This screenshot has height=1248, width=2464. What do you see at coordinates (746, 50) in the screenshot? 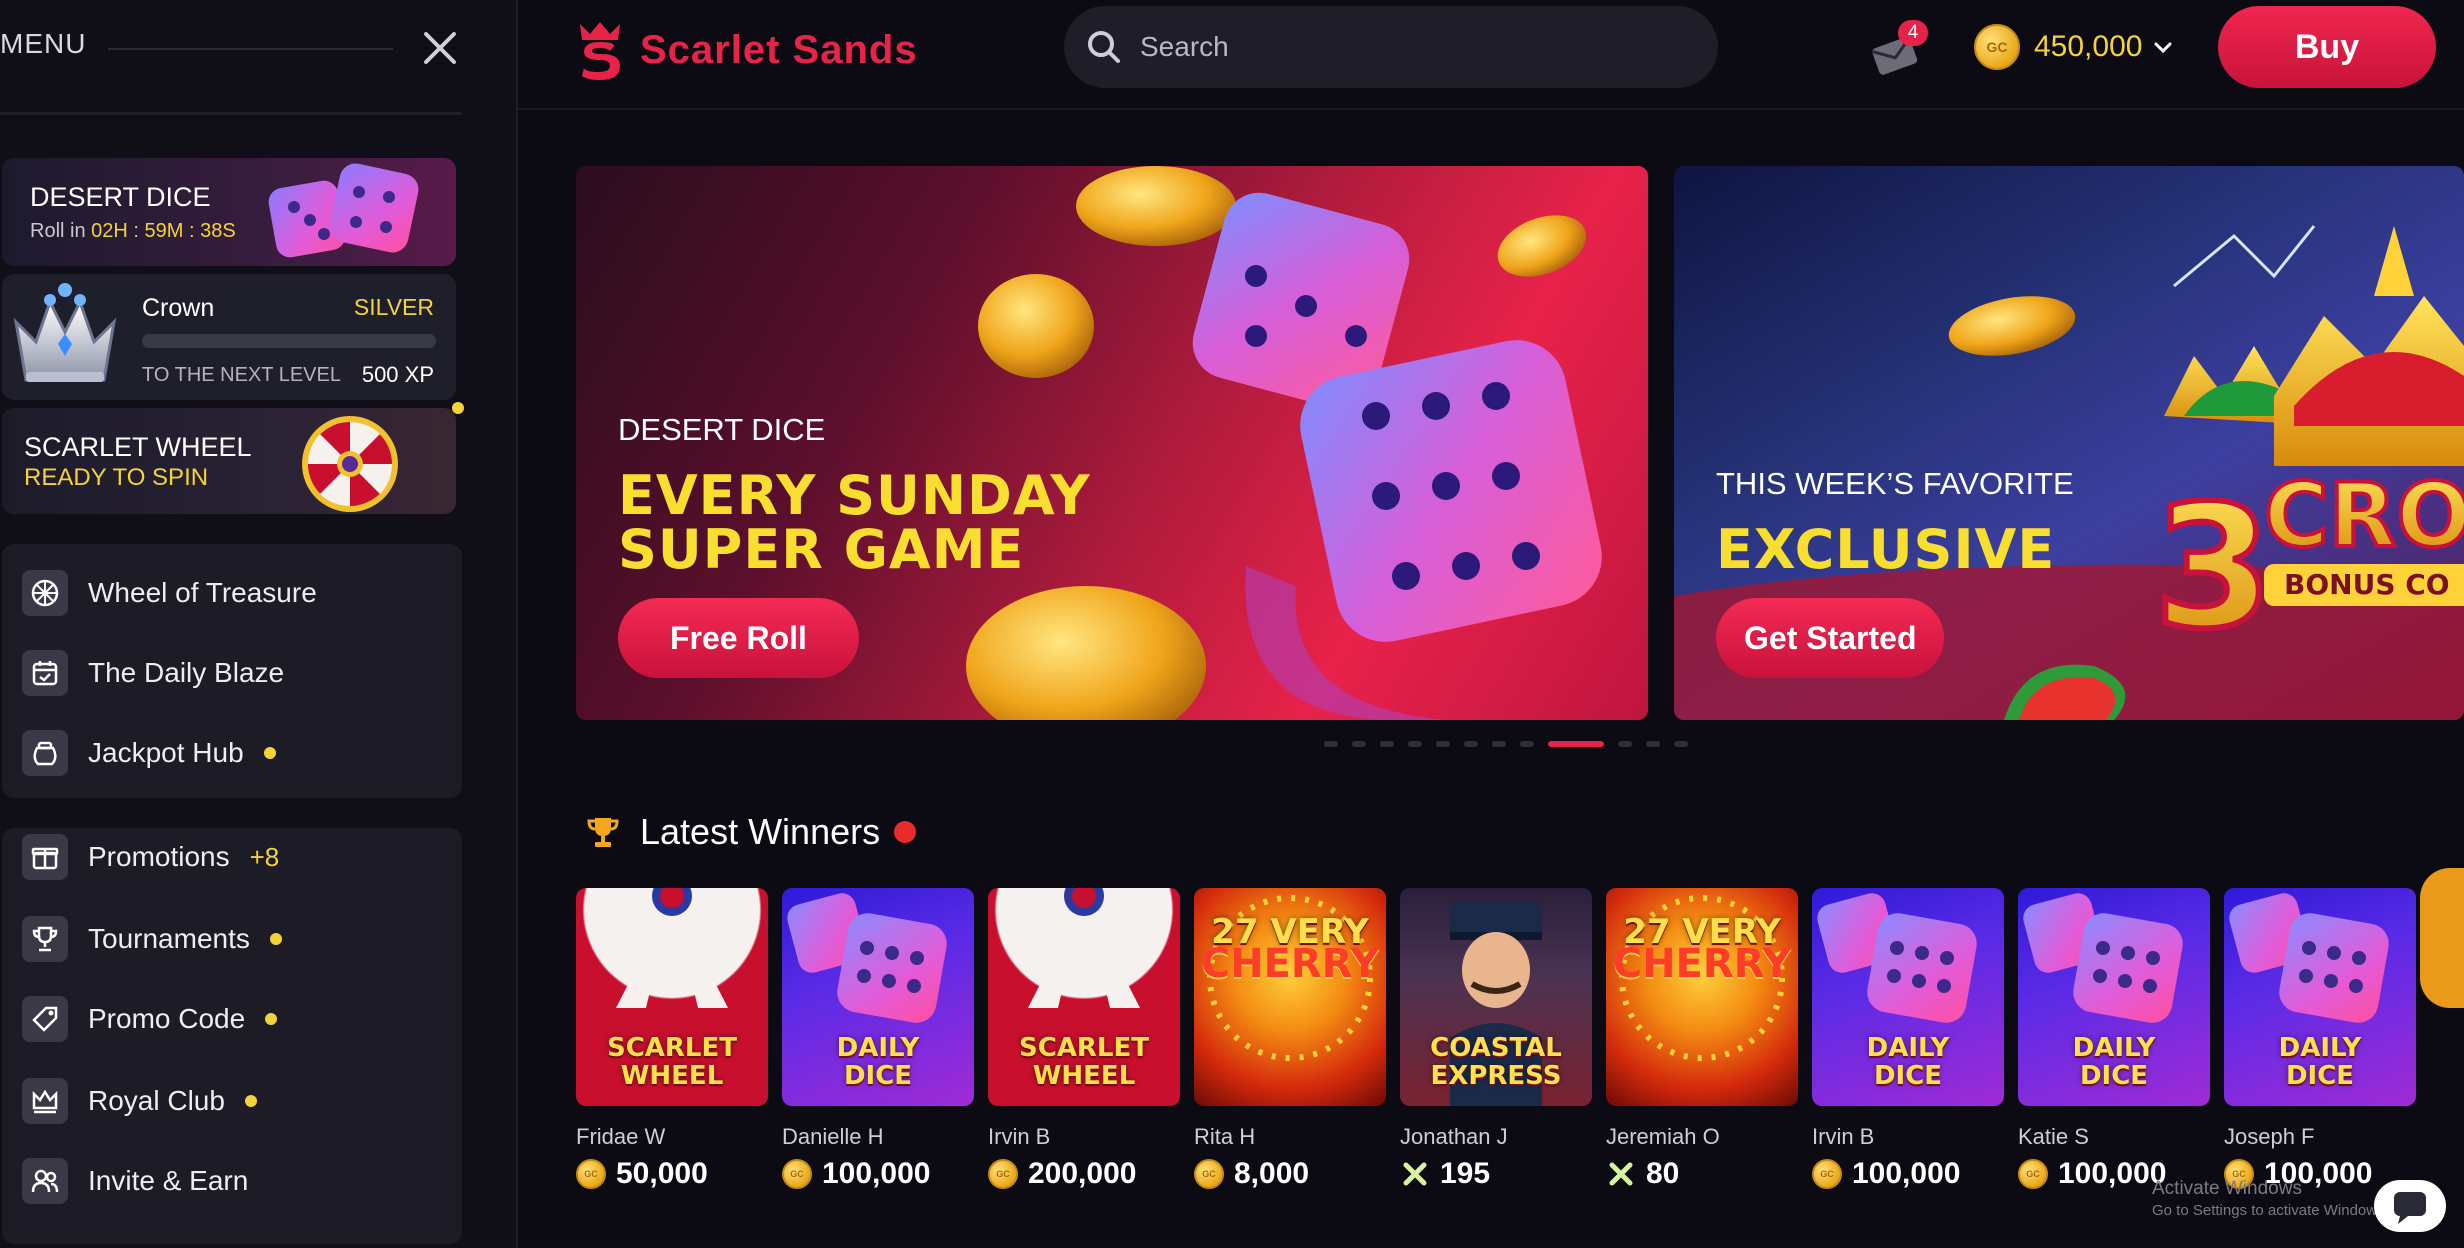
I see `brand-logo: Scarlet Sands` at bounding box center [746, 50].